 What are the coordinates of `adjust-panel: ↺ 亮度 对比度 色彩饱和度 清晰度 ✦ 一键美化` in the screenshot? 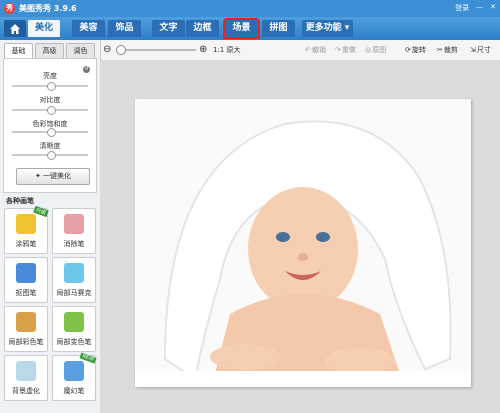 It's located at (50, 125).